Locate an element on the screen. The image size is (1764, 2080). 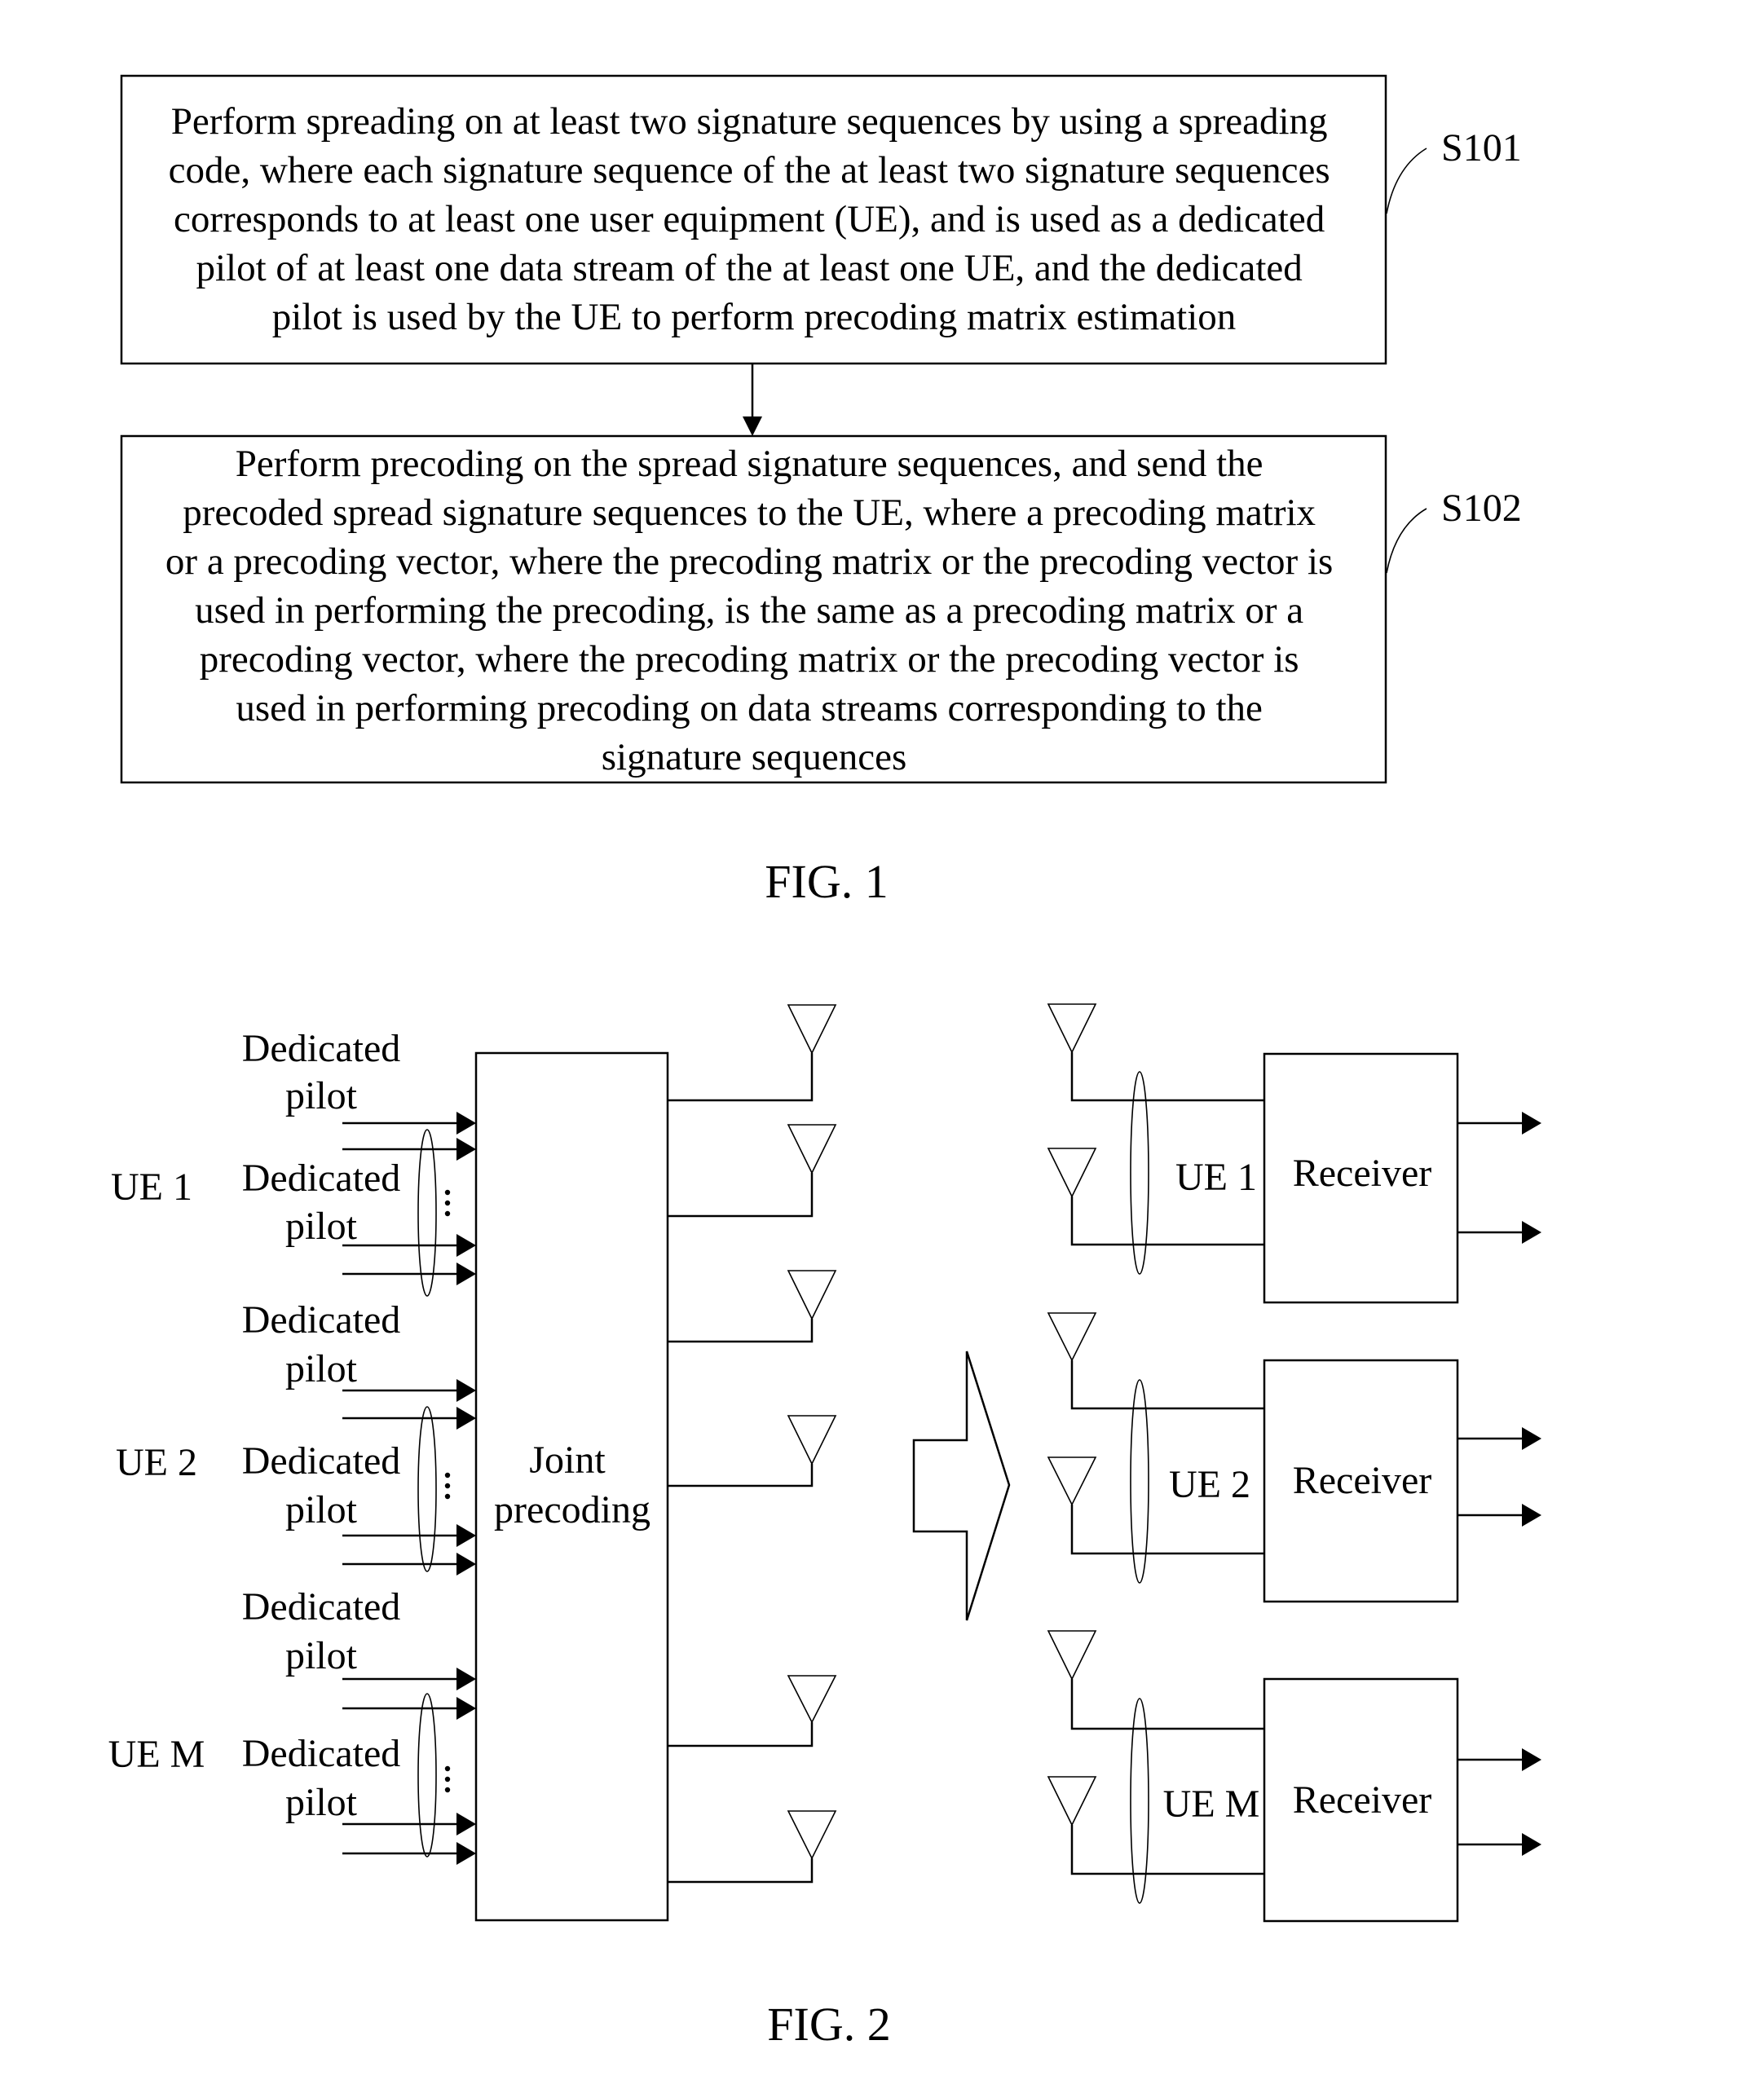
fig2-caption: FIG. 2 is located at coordinates (828, 2024).